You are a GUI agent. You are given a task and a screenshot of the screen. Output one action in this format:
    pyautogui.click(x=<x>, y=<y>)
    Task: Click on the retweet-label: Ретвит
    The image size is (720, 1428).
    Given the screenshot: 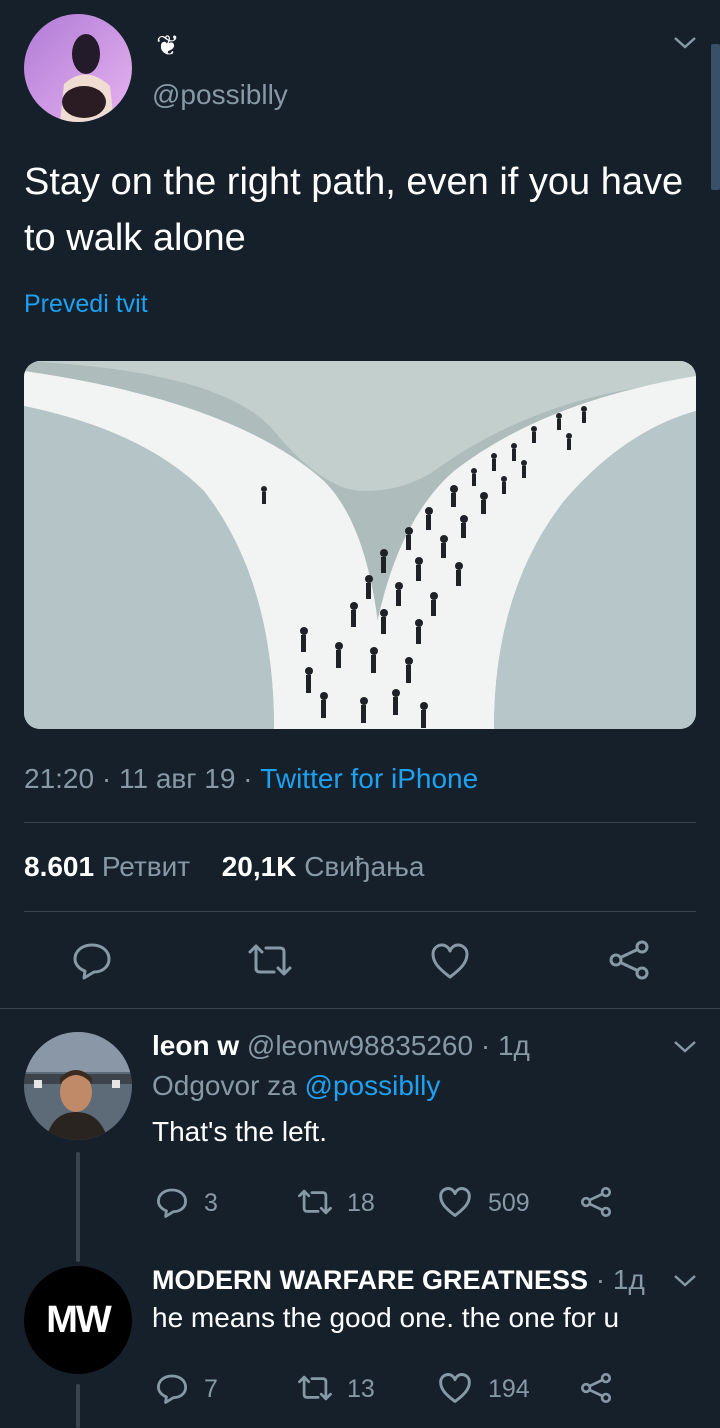 What is the action you would take?
    pyautogui.click(x=146, y=866)
    